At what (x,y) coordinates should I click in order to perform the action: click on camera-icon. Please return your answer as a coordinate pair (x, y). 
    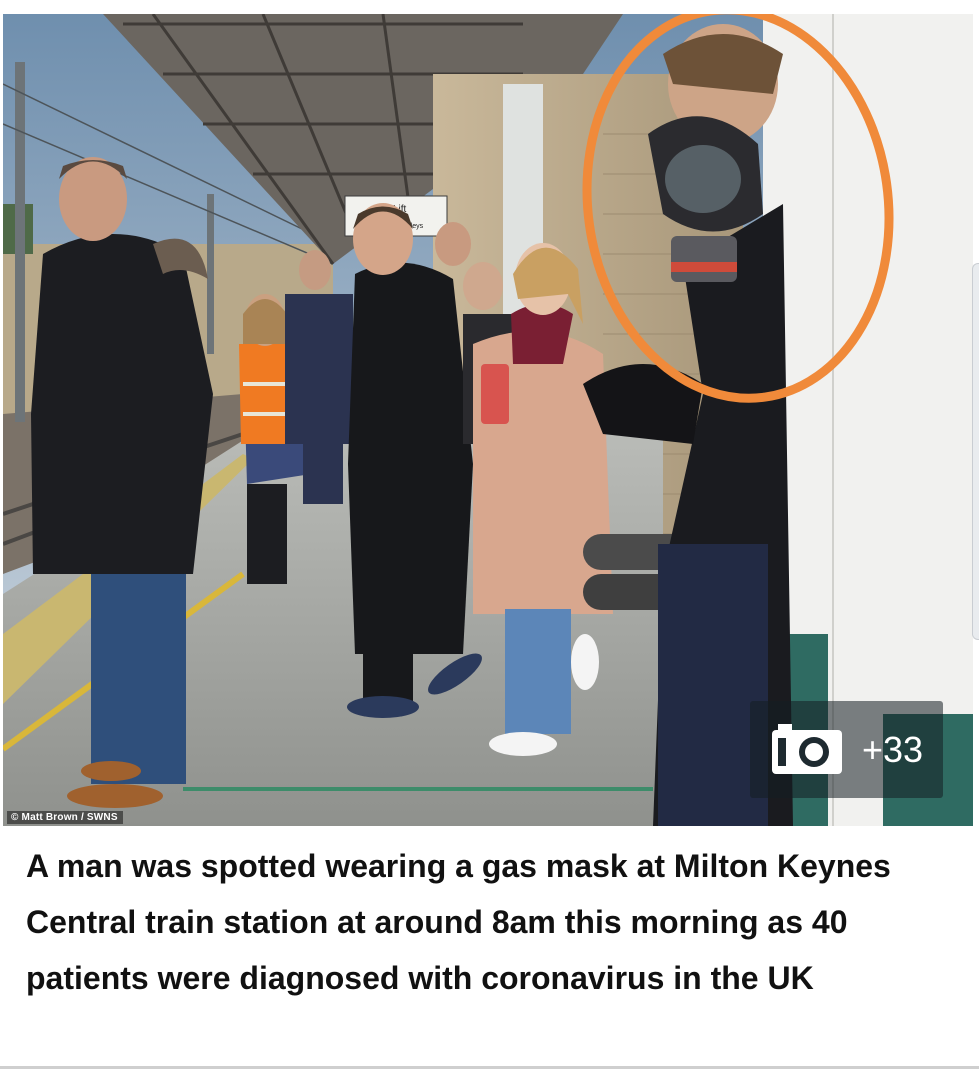
    Looking at the image, I should click on (806, 748).